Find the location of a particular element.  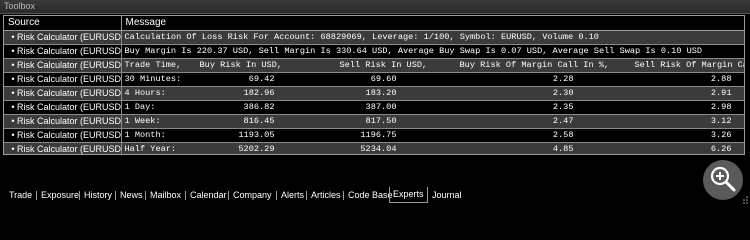

message-cell: 30 Minutes: 69.42 69.60 2.28 2.88 is located at coordinates (432, 79).